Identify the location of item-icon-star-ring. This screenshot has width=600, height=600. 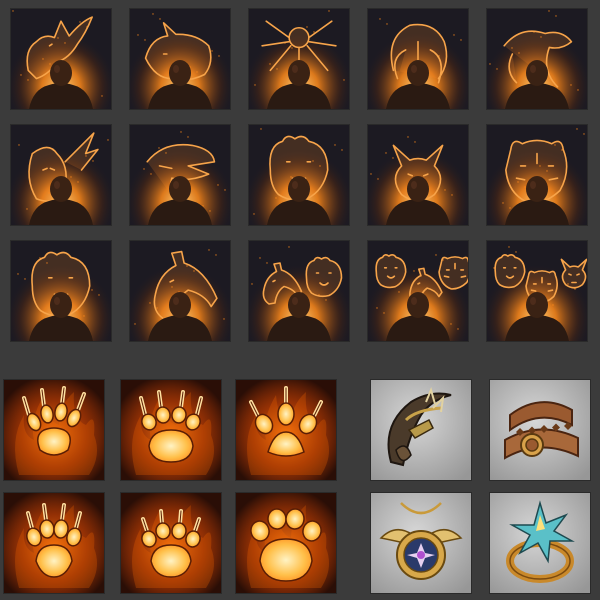
(540, 543).